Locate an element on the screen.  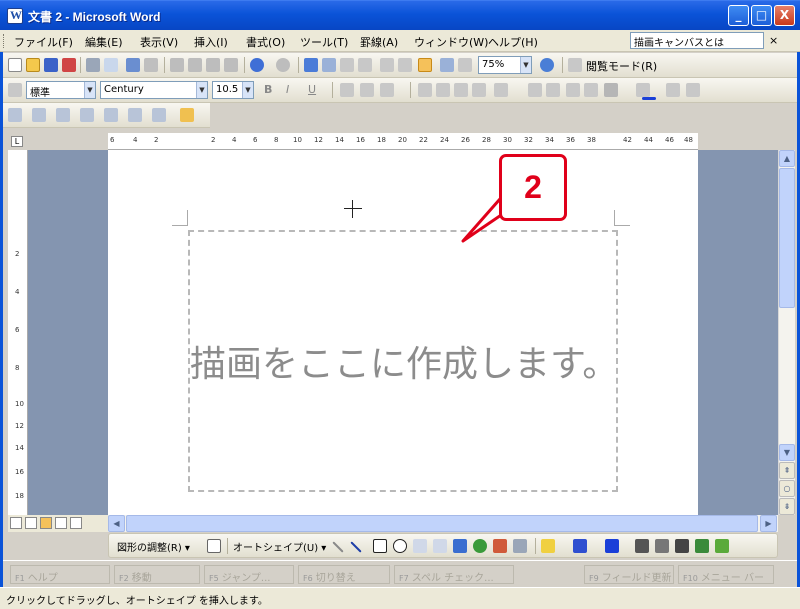
reading-mode-button: 閲覧モード(R) is located at coordinates (621, 66).